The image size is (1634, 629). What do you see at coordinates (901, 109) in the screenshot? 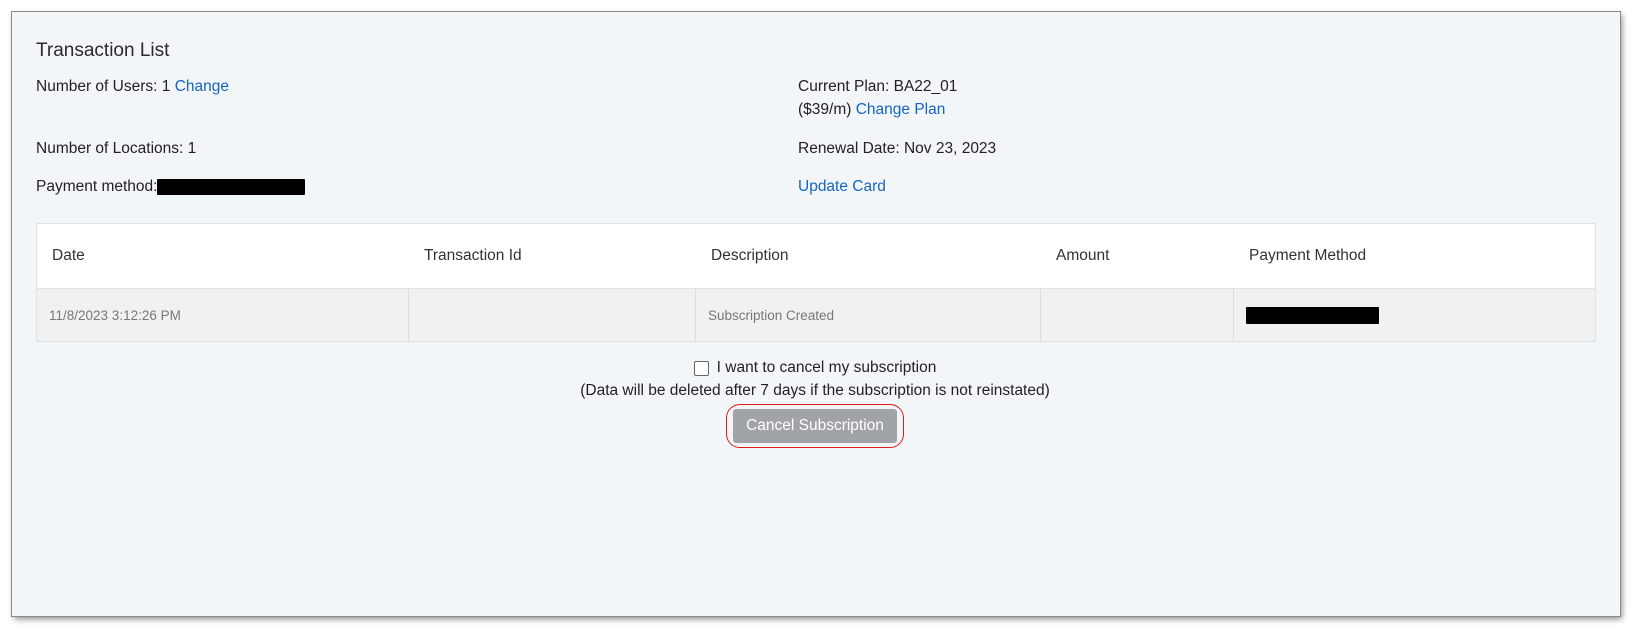
I see `change-plan-link: Change Plan` at bounding box center [901, 109].